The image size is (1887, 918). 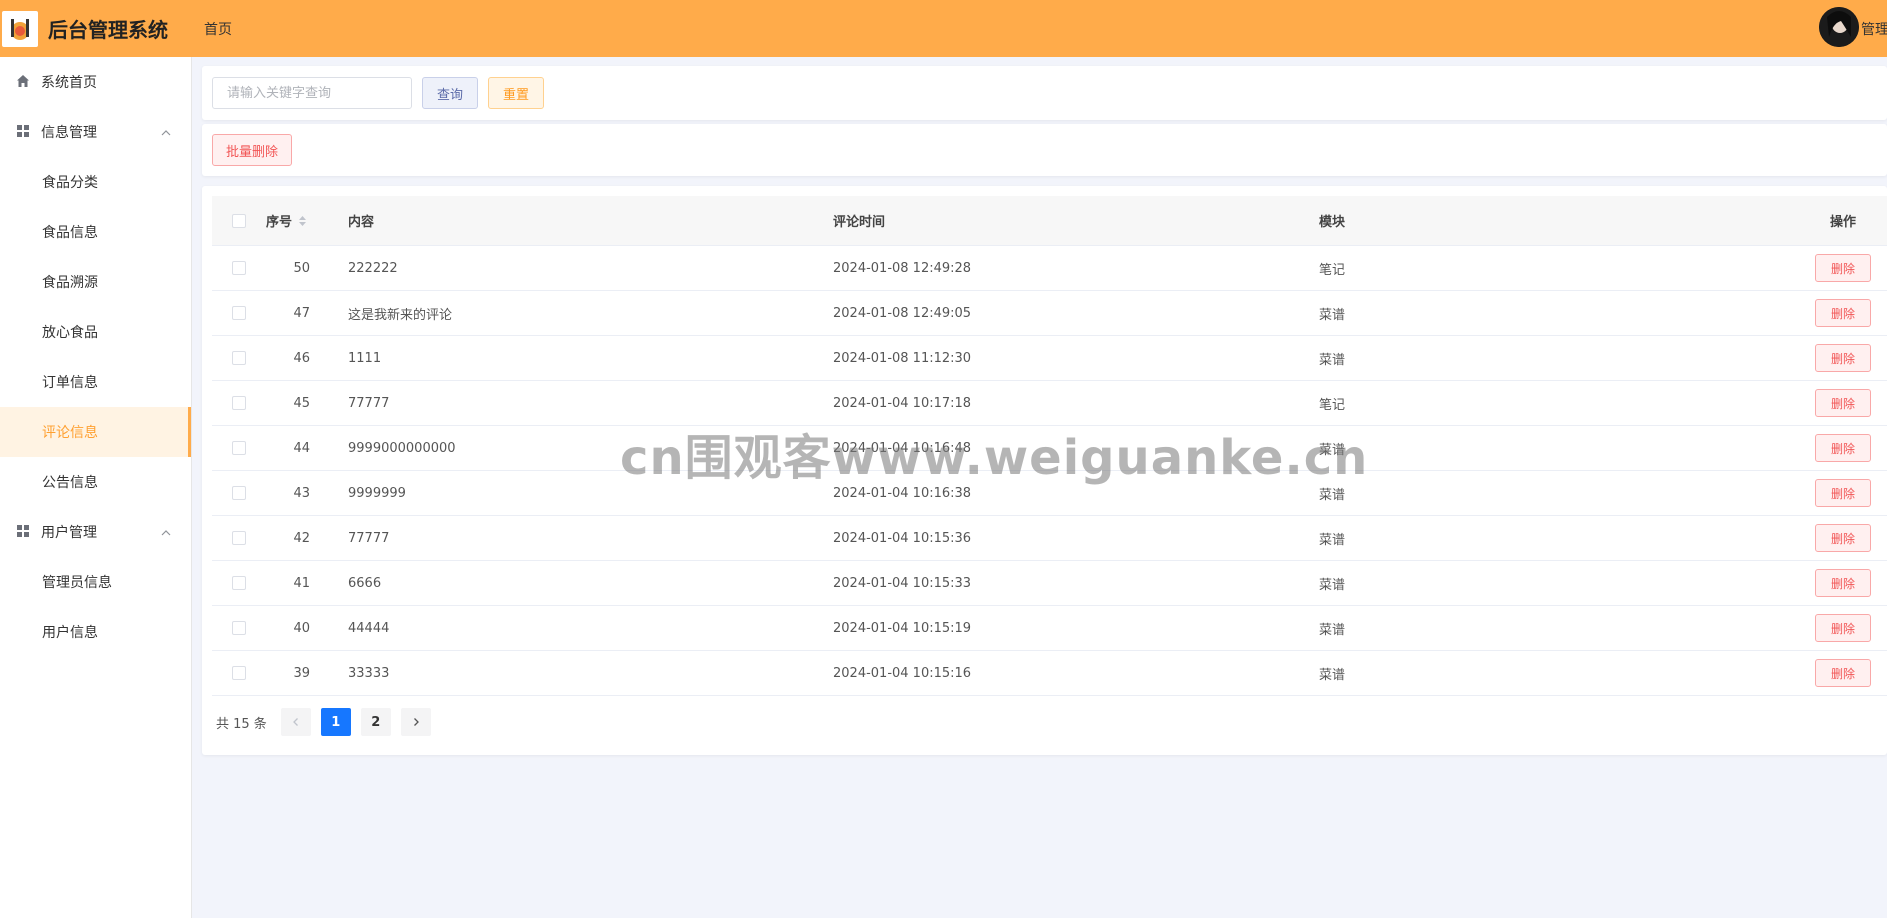 I want to click on row-time: 2024-01-08 11:12:30, so click(x=902, y=358).